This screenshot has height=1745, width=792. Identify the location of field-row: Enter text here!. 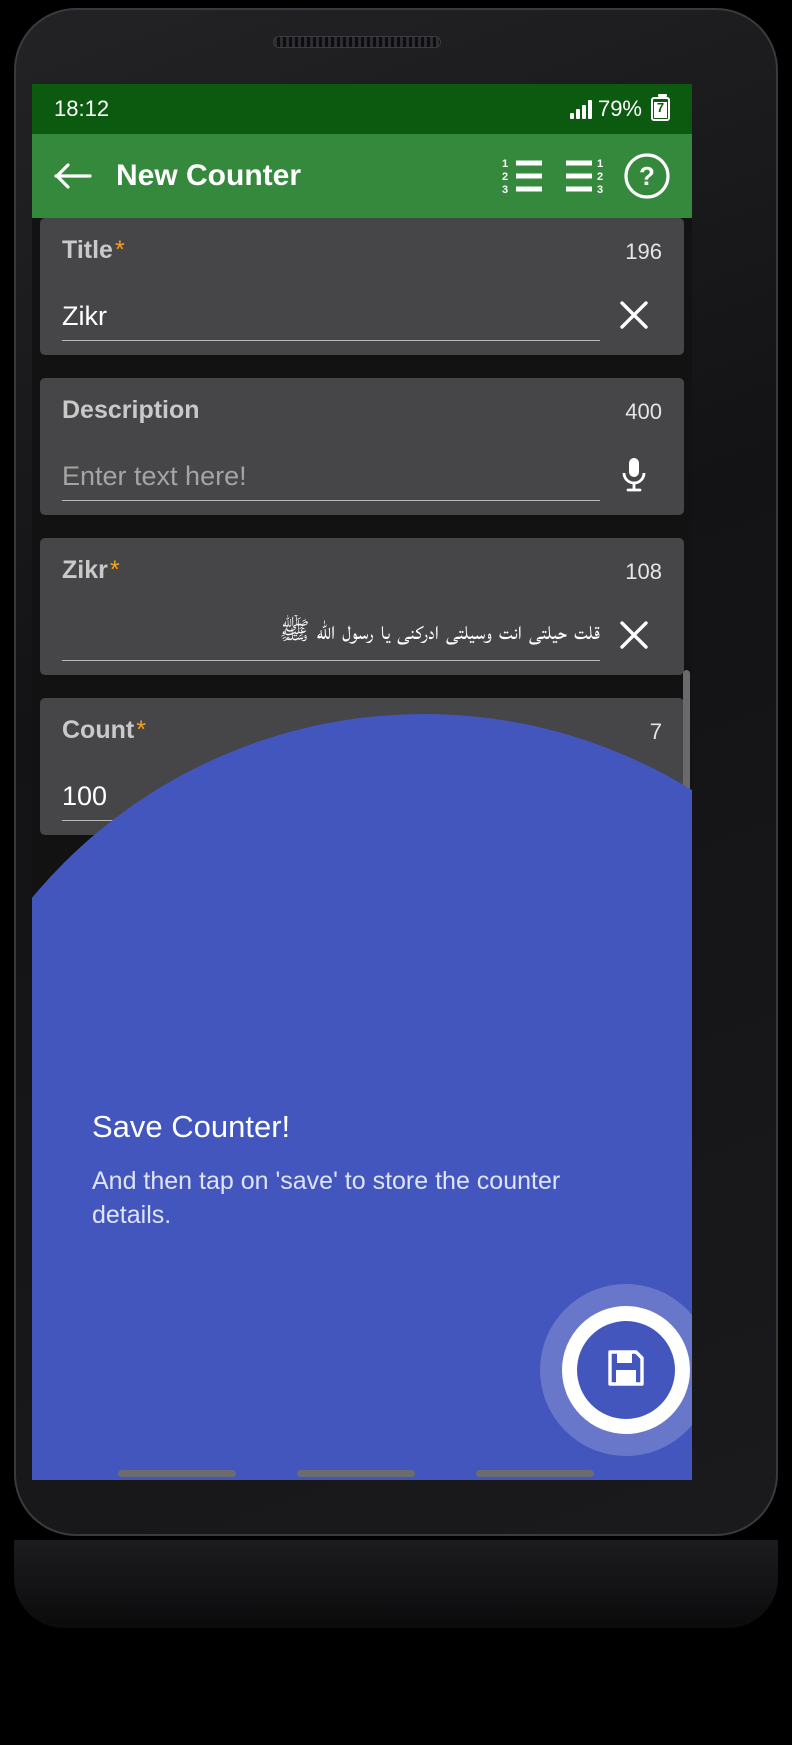
(362, 476).